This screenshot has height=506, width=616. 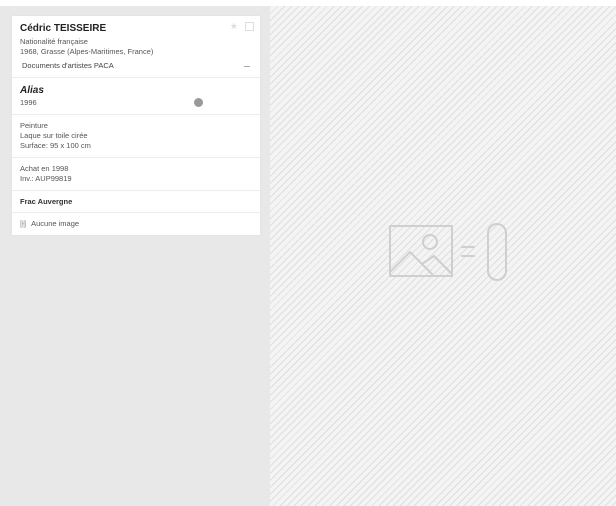 I want to click on acquisition-inventory: Inv.: AUP99819, so click(x=46, y=178).